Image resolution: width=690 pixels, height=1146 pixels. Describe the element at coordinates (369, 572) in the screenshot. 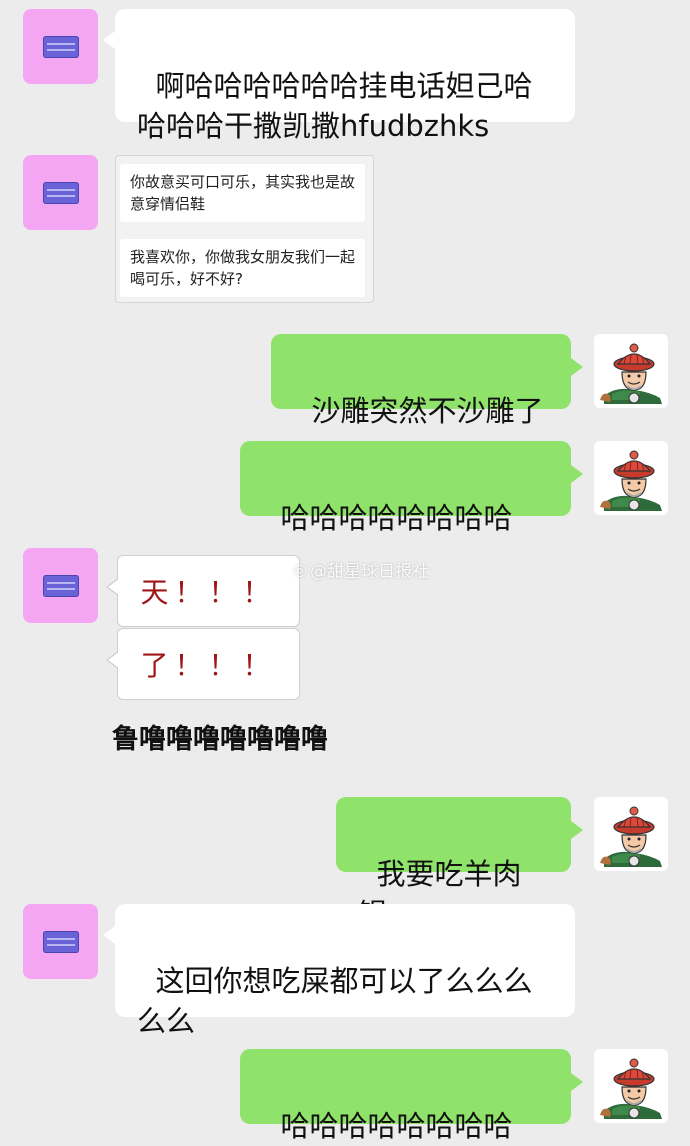

I see `watermark-text: @甜星球日报社` at that location.